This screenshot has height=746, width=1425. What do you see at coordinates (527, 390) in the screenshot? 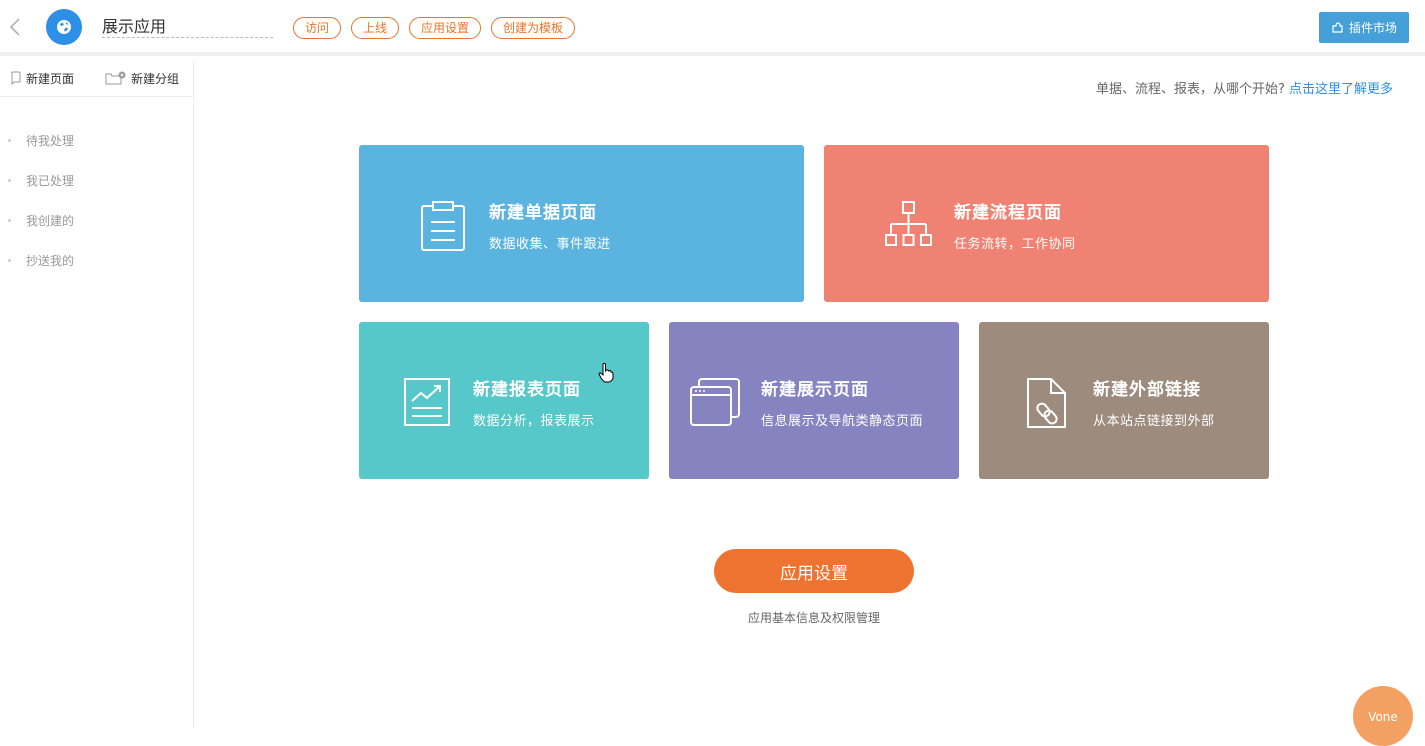
I see `card-title: 新建报表页面` at bounding box center [527, 390].